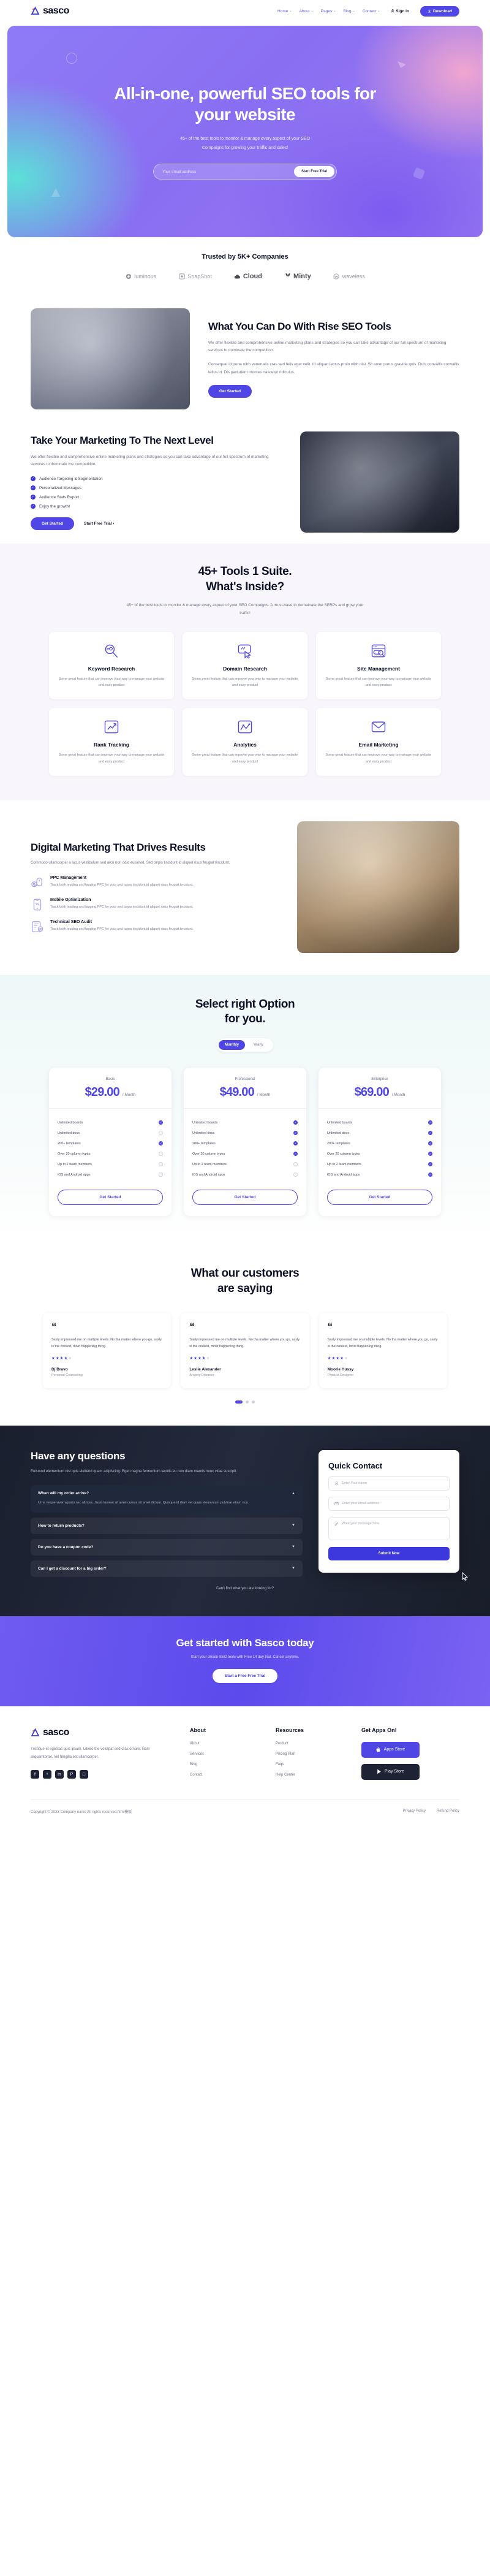 This screenshot has height=2576, width=490. Describe the element at coordinates (232, 1045) in the screenshot. I see `billing-toggle-monthly: Monthly` at that location.